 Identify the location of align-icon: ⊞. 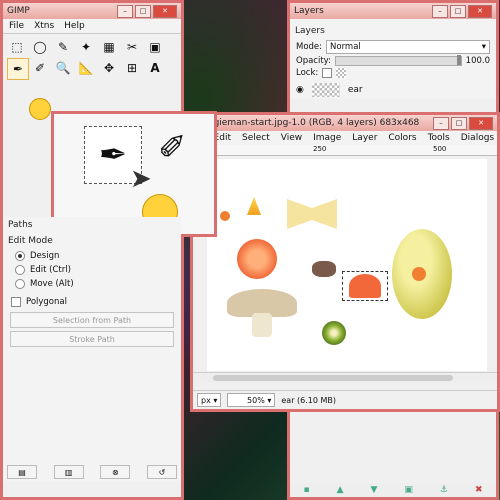
(132, 68).